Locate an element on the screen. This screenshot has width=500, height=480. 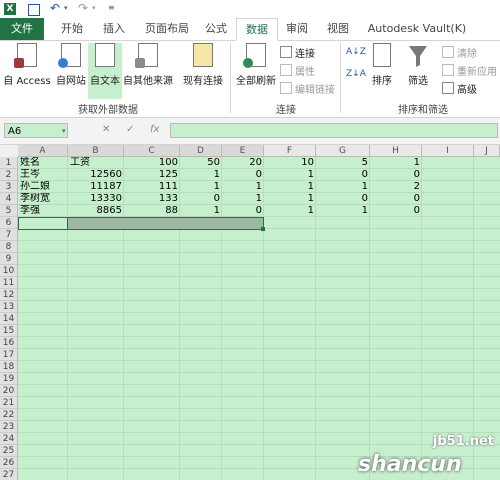
from-text-button: 自文本 is located at coordinates (105, 71).